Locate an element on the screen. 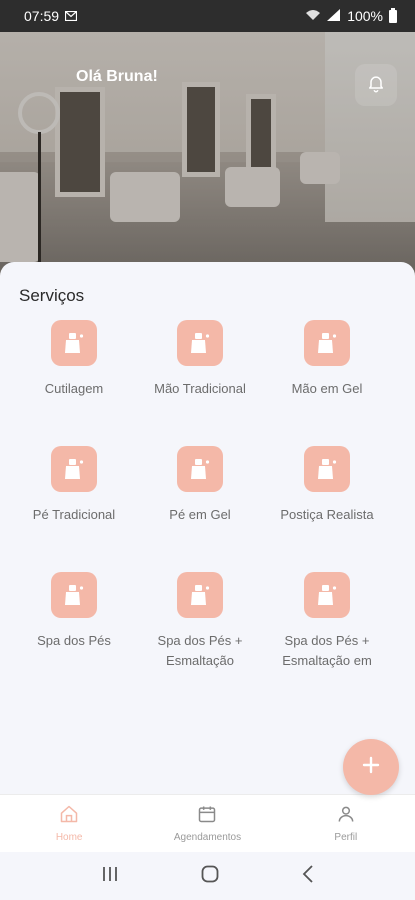  service-pe-tradicional: Pé Tradicional is located at coordinates (74, 485).